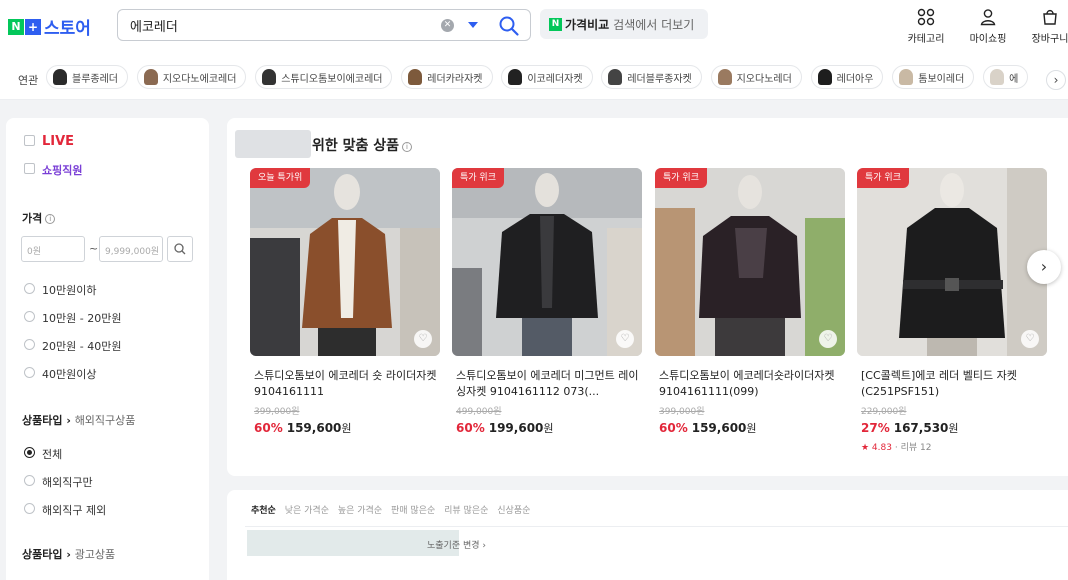  What do you see at coordinates (513, 511) in the screenshot?
I see `sort-option: 신상품순` at bounding box center [513, 511].